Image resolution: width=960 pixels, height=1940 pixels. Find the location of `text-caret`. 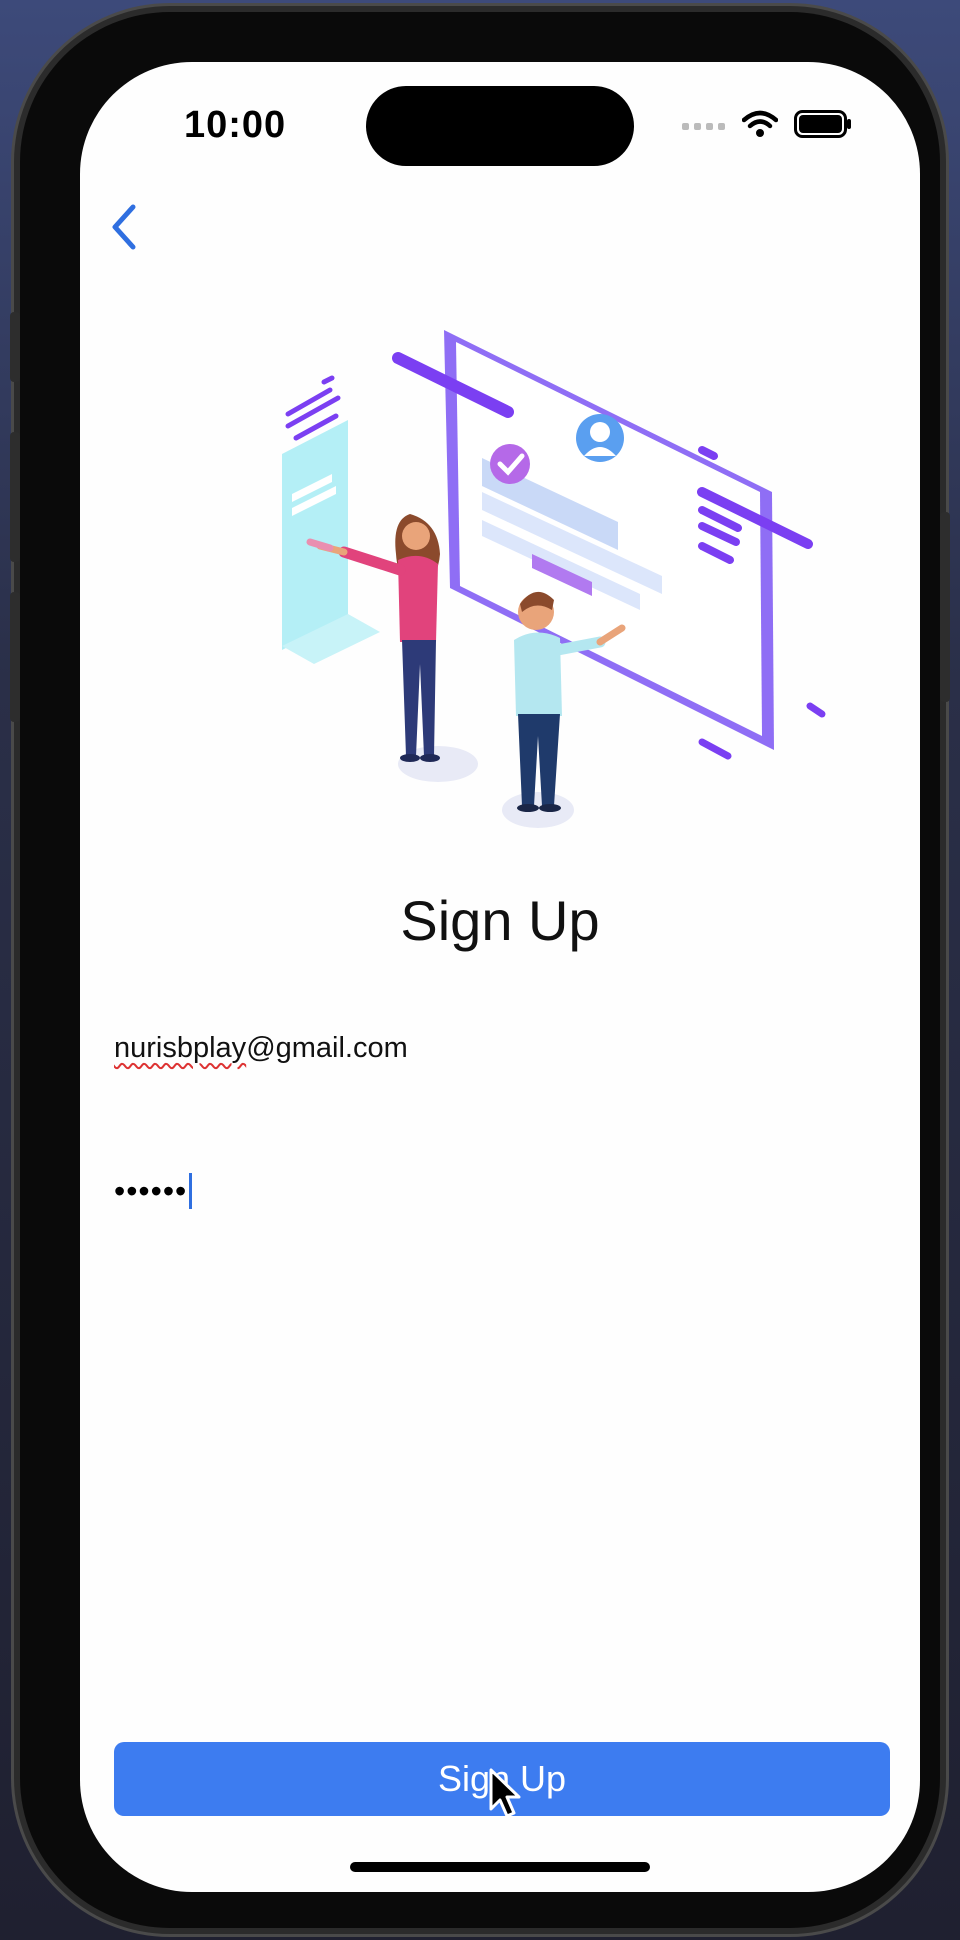

text-caret is located at coordinates (191, 1191).